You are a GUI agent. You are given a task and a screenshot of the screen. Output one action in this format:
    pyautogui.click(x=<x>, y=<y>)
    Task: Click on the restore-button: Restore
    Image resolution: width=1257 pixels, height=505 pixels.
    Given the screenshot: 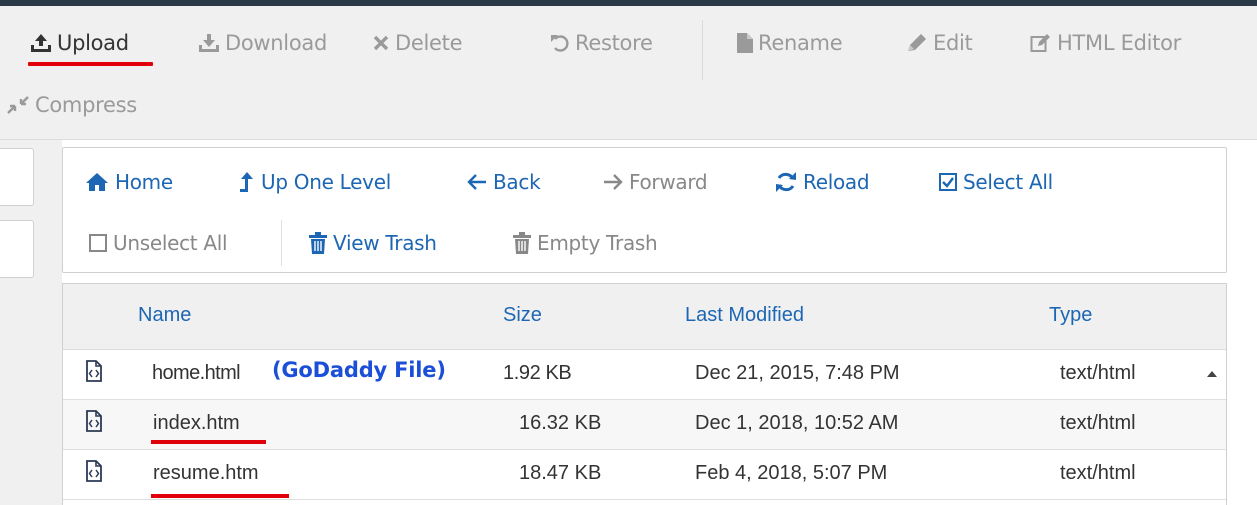 What is the action you would take?
    pyautogui.click(x=601, y=43)
    